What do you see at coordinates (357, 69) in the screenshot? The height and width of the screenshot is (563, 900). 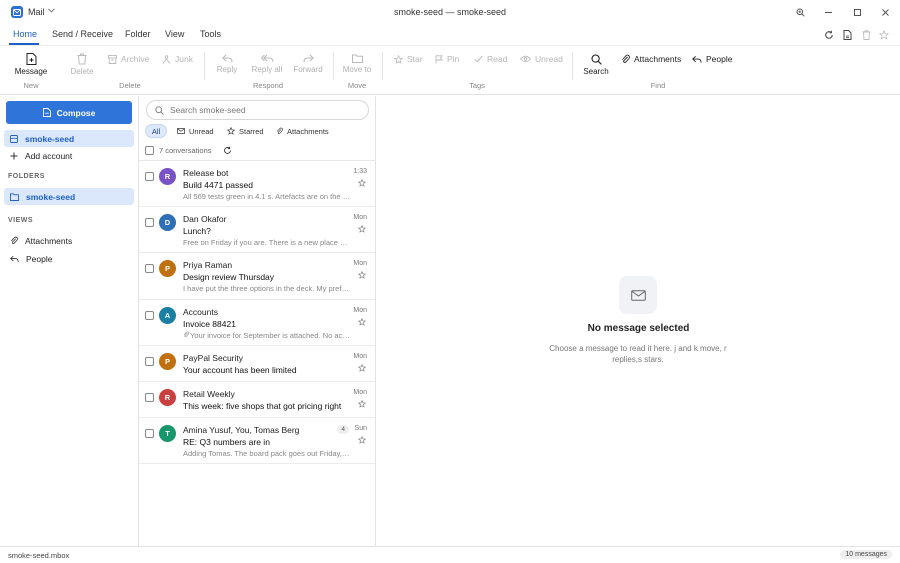 I see `move-to-label: Move to` at bounding box center [357, 69].